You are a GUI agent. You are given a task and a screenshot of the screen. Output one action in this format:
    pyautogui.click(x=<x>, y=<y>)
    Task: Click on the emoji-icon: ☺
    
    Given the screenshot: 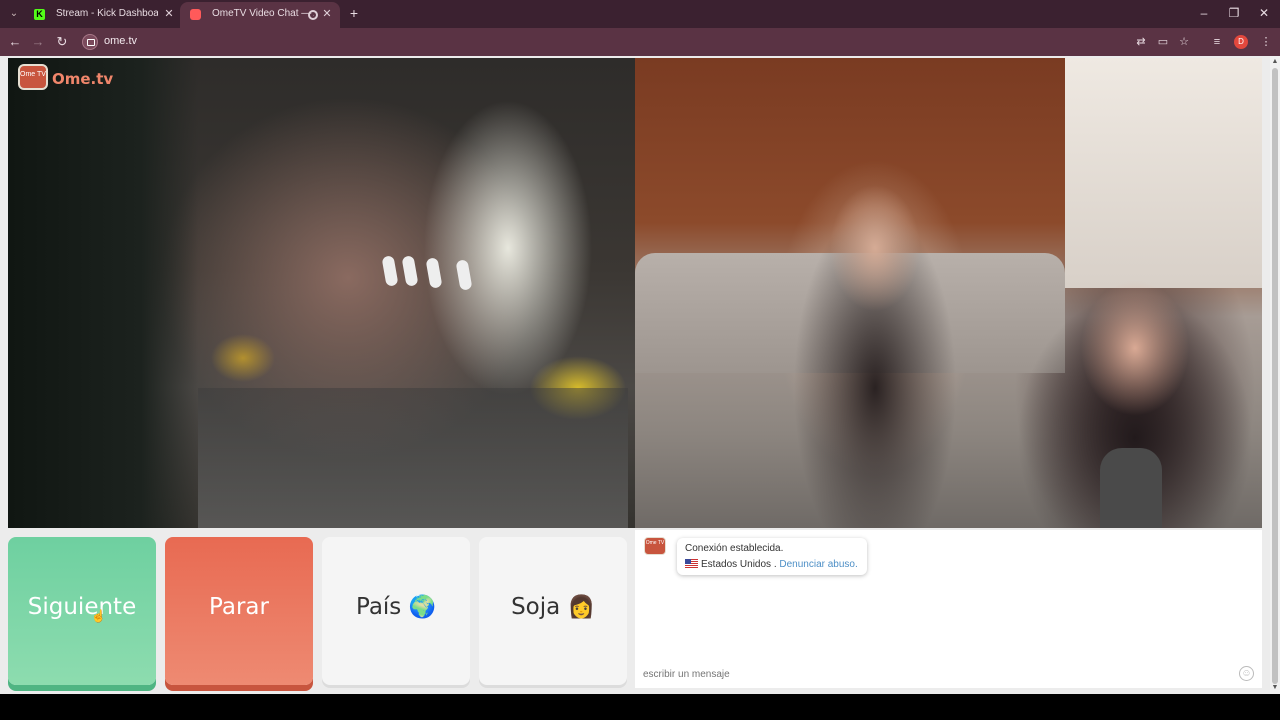 What is the action you would take?
    pyautogui.click(x=1246, y=673)
    